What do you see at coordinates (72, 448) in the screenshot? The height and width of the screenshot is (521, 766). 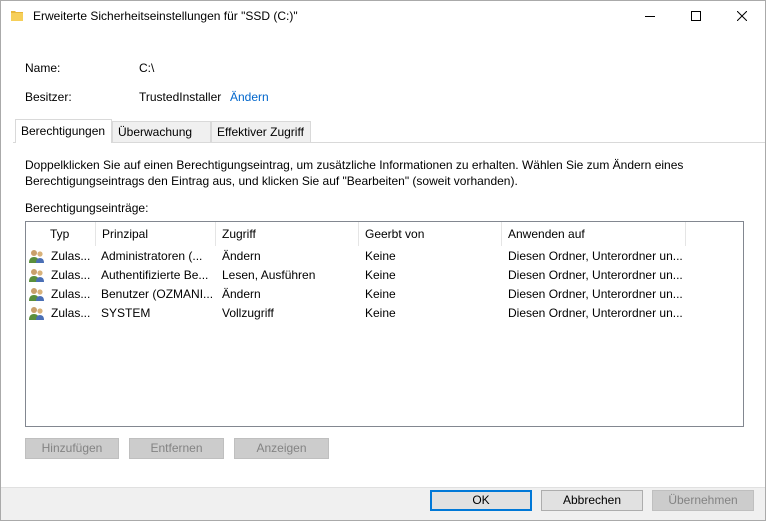 I see `add-button: Hinzufügen` at bounding box center [72, 448].